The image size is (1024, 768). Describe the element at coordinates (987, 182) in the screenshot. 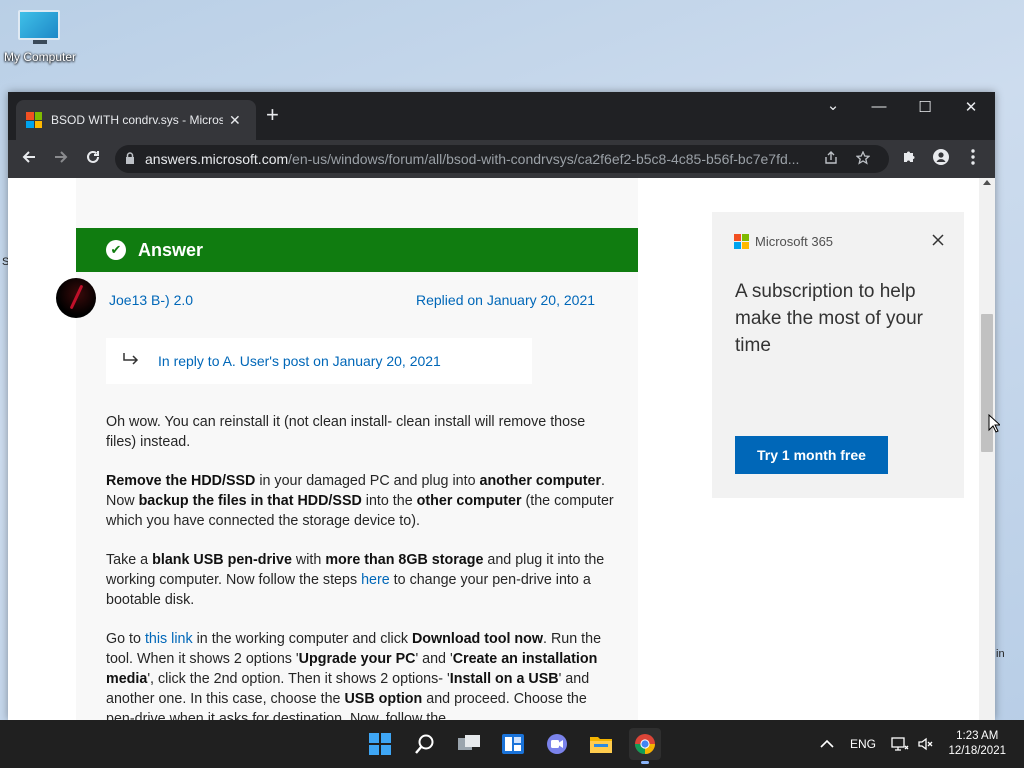

I see `scroll-up-arrow-icon` at that location.